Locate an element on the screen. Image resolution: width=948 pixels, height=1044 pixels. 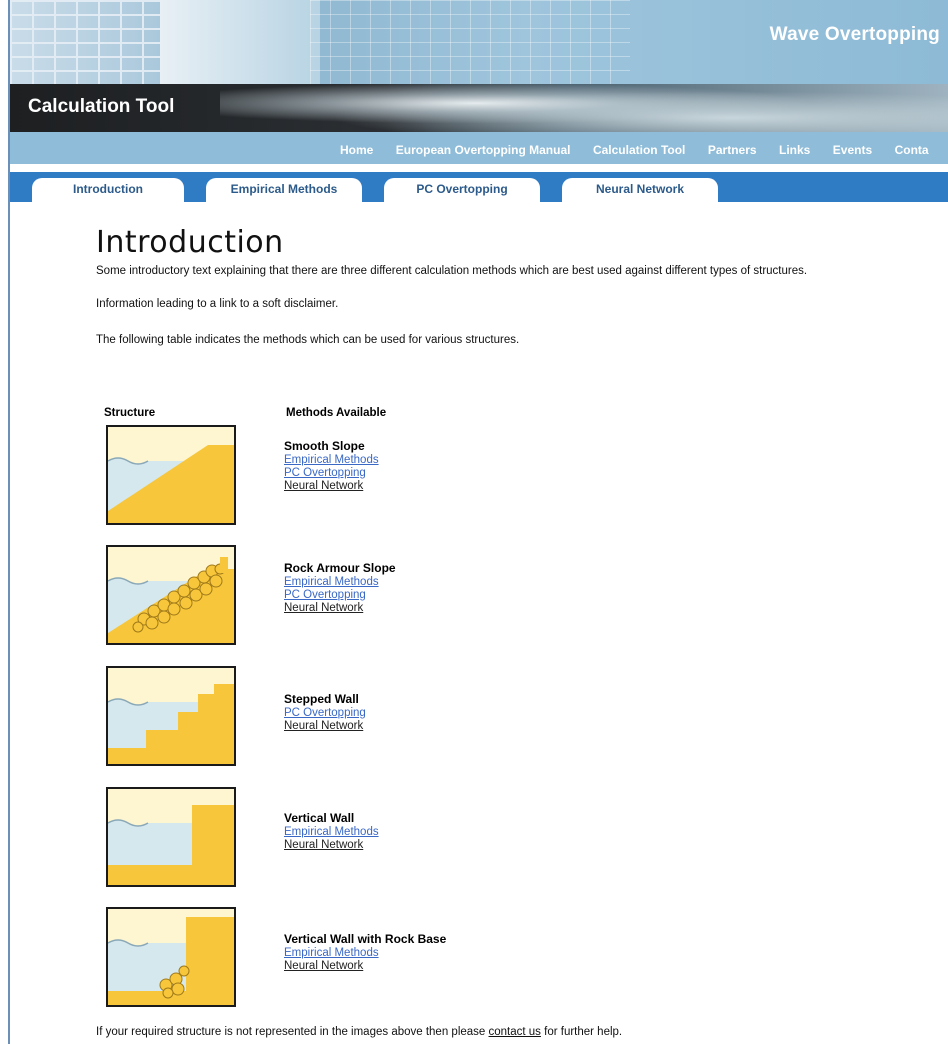
rock-armour-slope-icon is located at coordinates (171, 595).